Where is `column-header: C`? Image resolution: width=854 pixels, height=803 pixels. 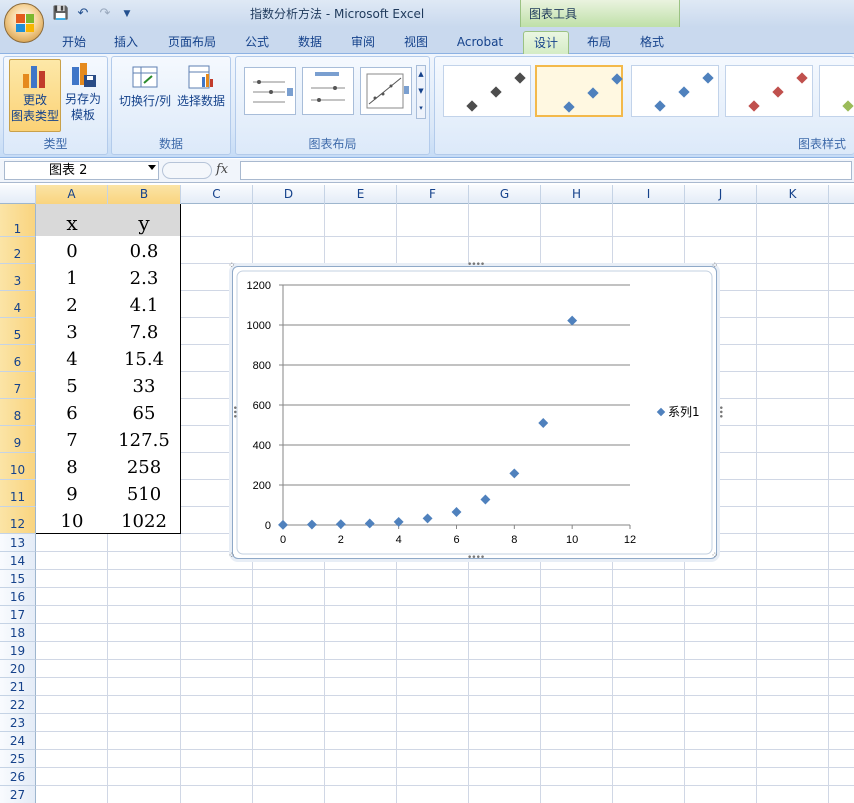
column-header: C is located at coordinates (217, 194).